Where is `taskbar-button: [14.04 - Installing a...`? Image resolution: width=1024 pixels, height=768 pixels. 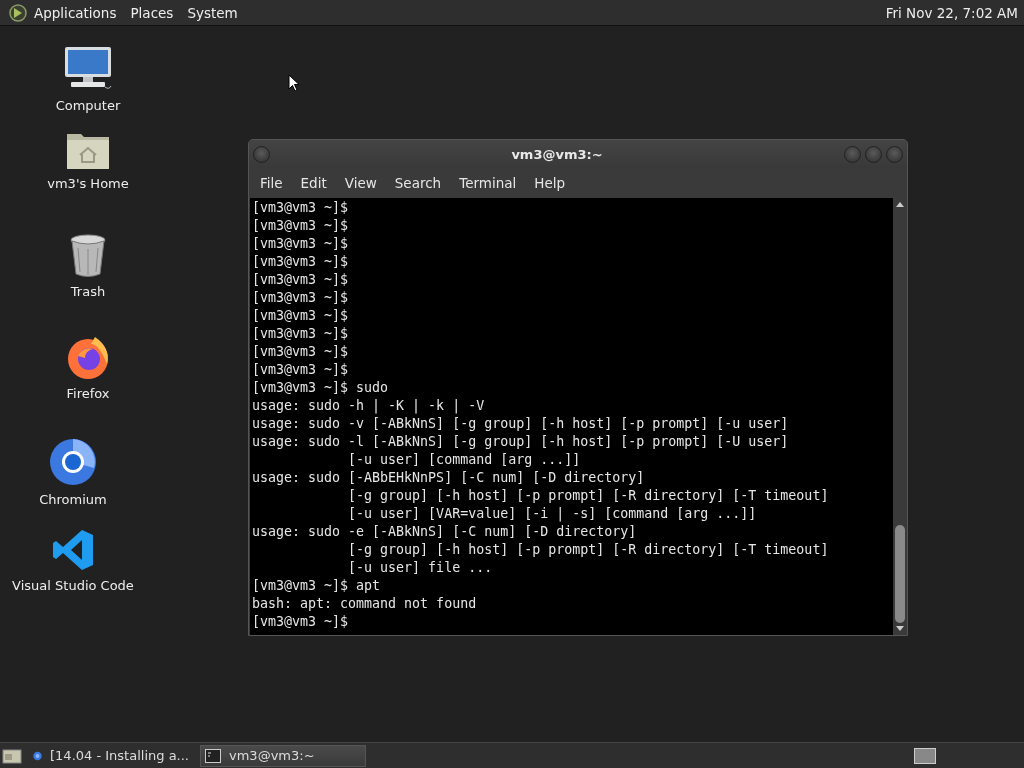 taskbar-button: [14.04 - Installing a... is located at coordinates (111, 755).